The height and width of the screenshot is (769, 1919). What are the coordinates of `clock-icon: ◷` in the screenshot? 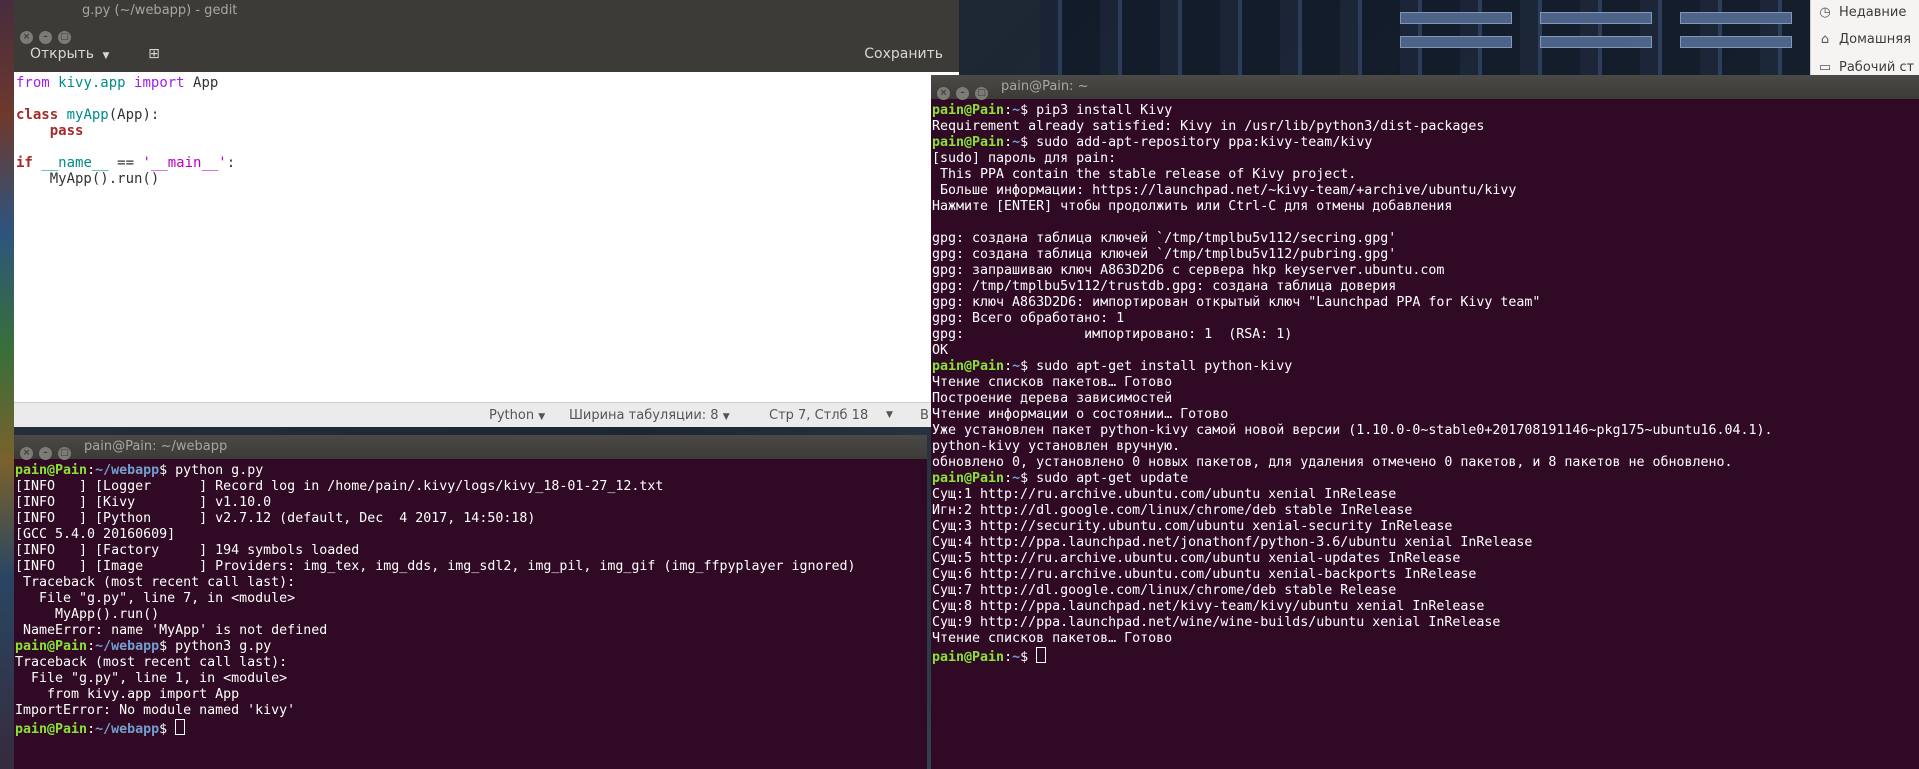 It's located at (1825, 12).